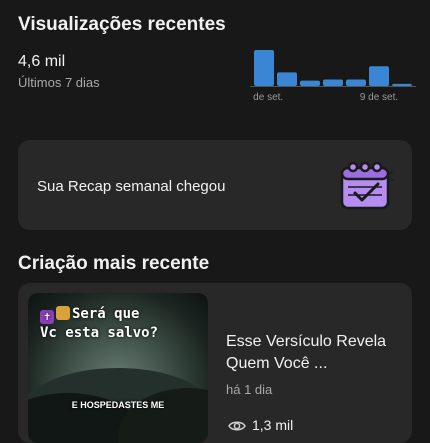  What do you see at coordinates (59, 82) in the screenshot?
I see `views-period: Últimos 7 dias` at bounding box center [59, 82].